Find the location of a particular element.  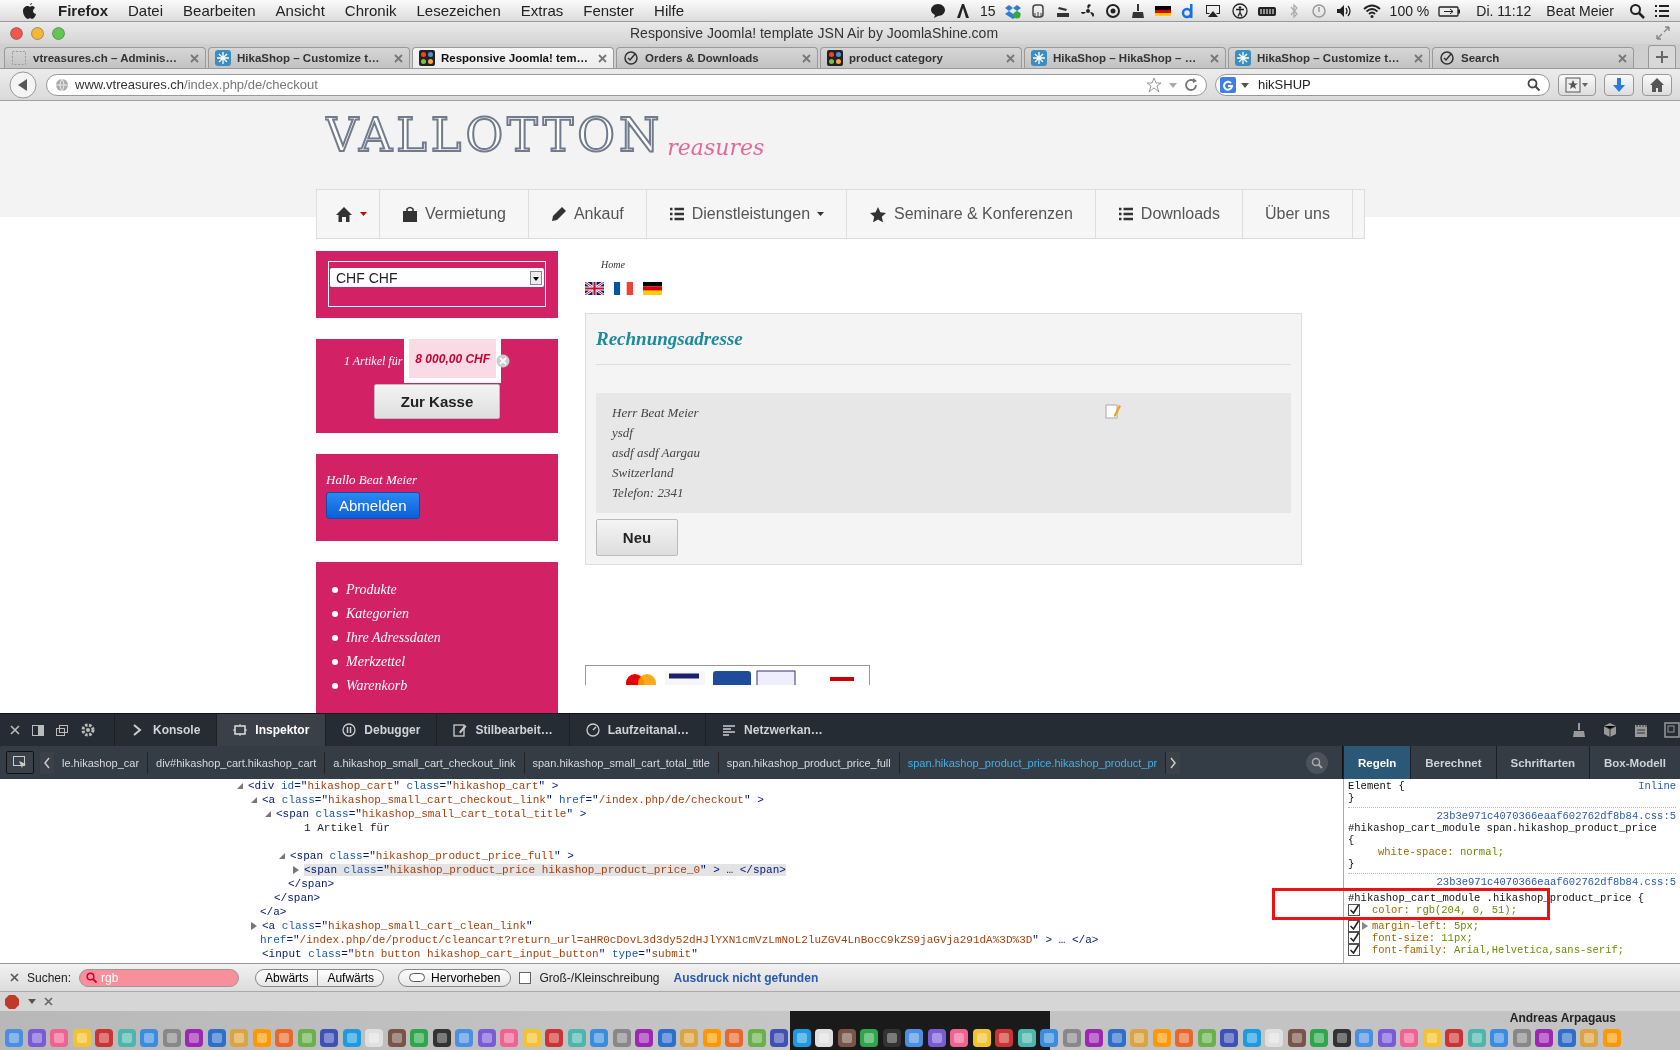

cube-icon is located at coordinates (1610, 730).